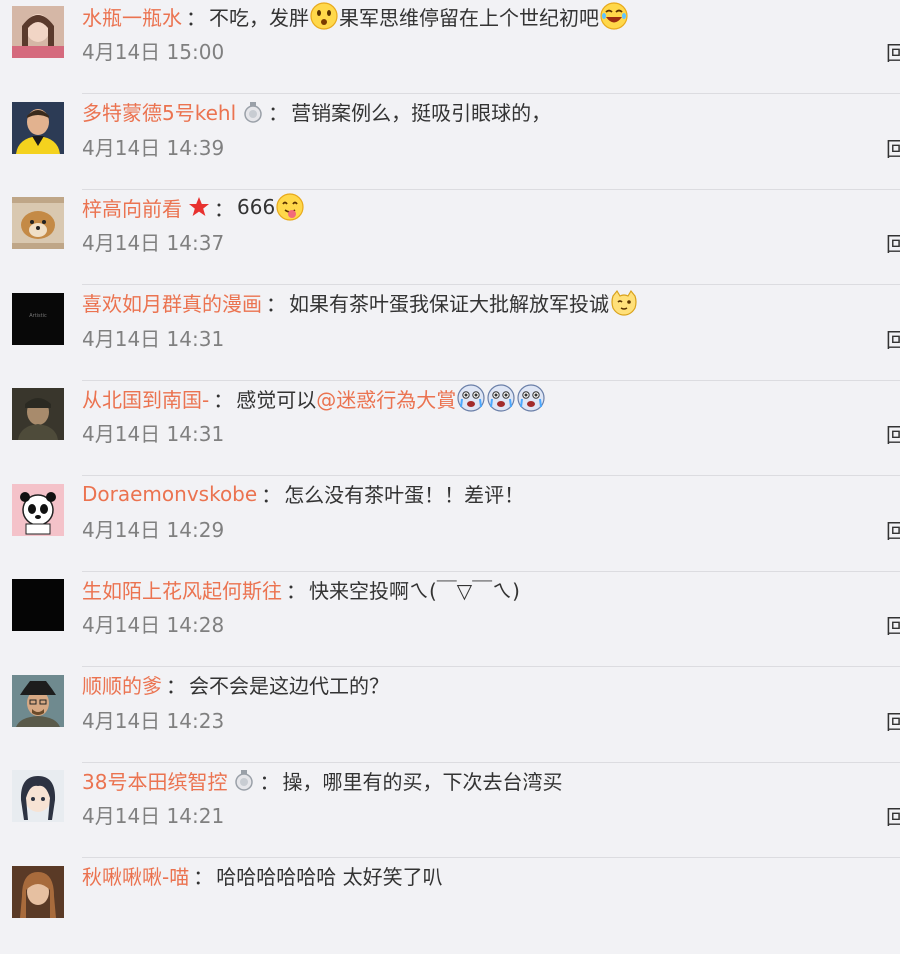 Image resolution: width=900 pixels, height=954 pixels. Describe the element at coordinates (449, 304) in the screenshot. I see `comment-text: 如果有茶叶蛋我保证大批解放军投诚` at that location.